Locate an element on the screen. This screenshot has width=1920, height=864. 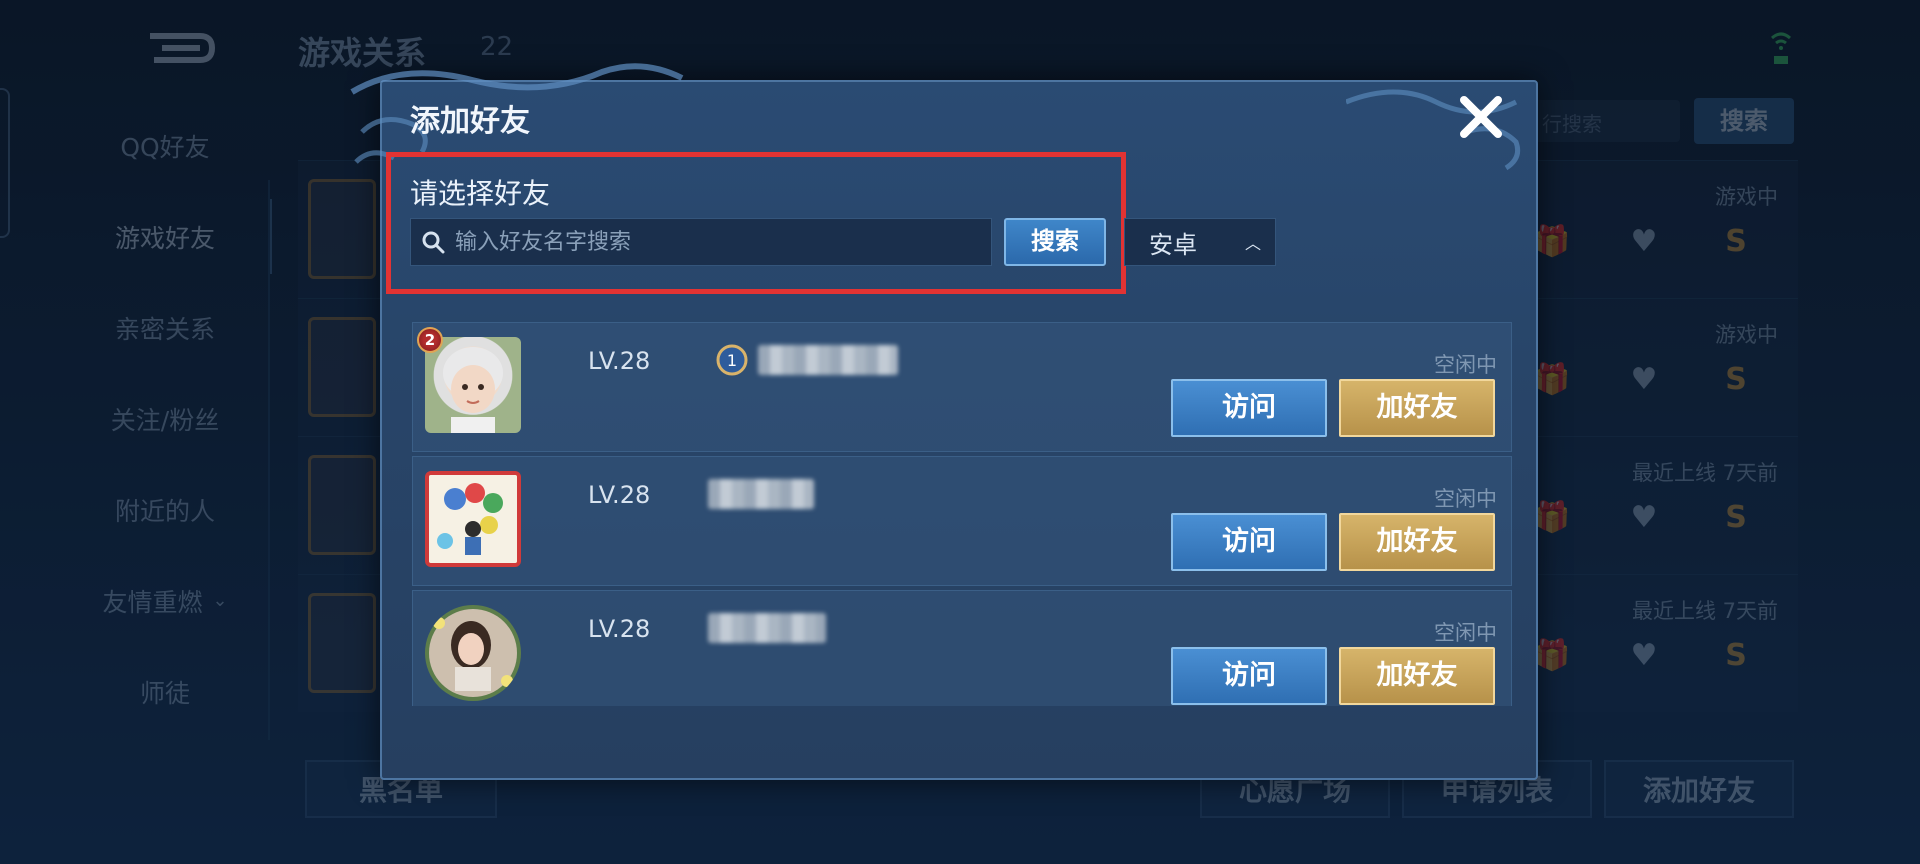
svg-text: 1 is located at coordinates (732, 360).